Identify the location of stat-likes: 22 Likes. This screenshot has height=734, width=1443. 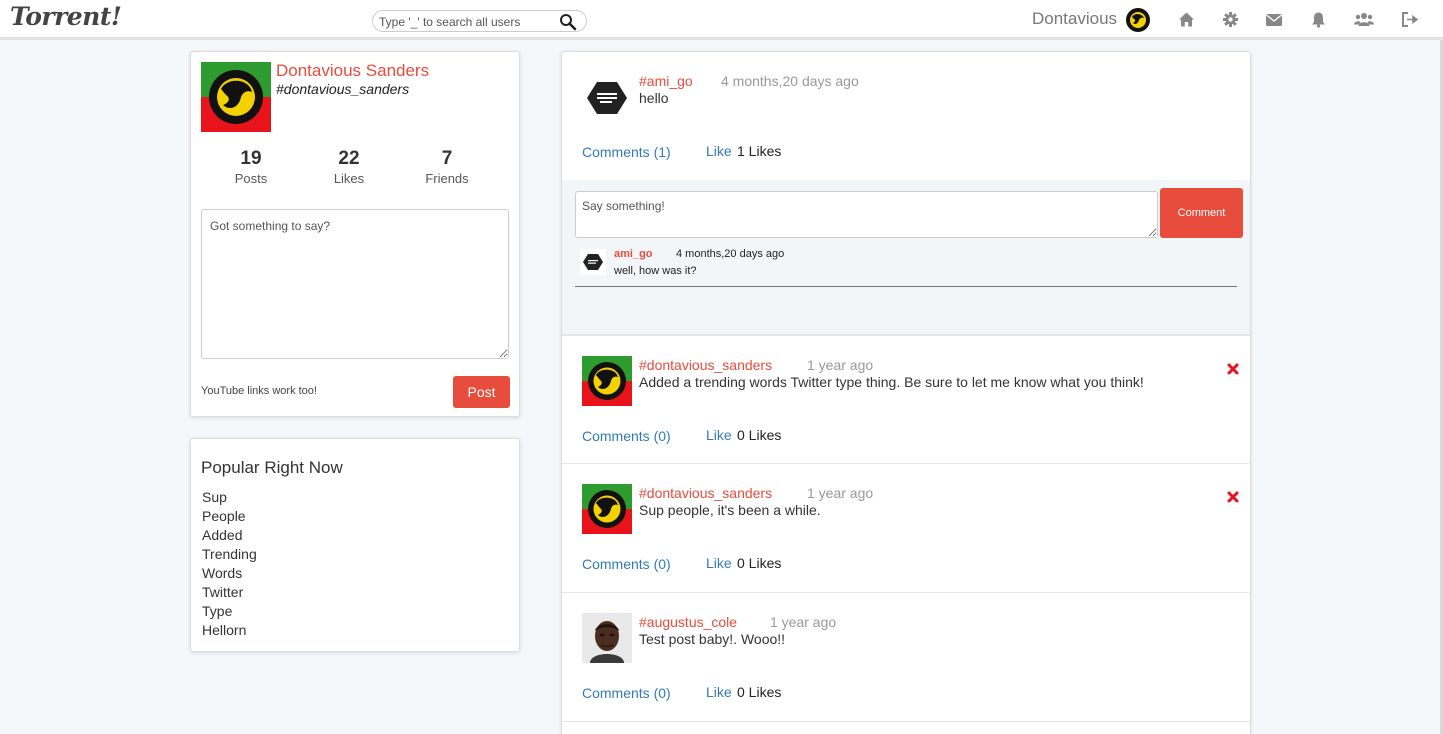
(349, 168).